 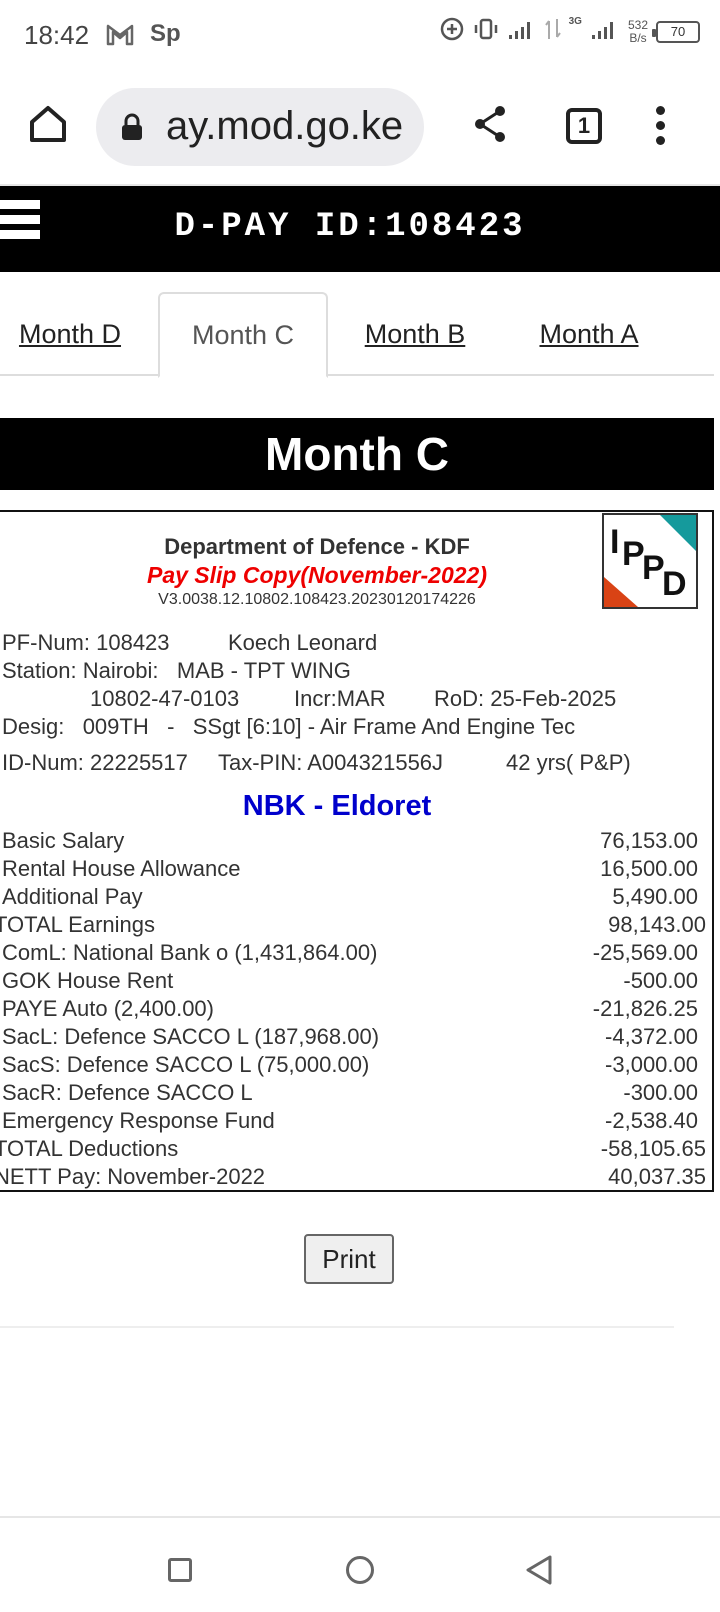 What do you see at coordinates (95, 762) in the screenshot?
I see `id-number: ID-Num: 22225517` at bounding box center [95, 762].